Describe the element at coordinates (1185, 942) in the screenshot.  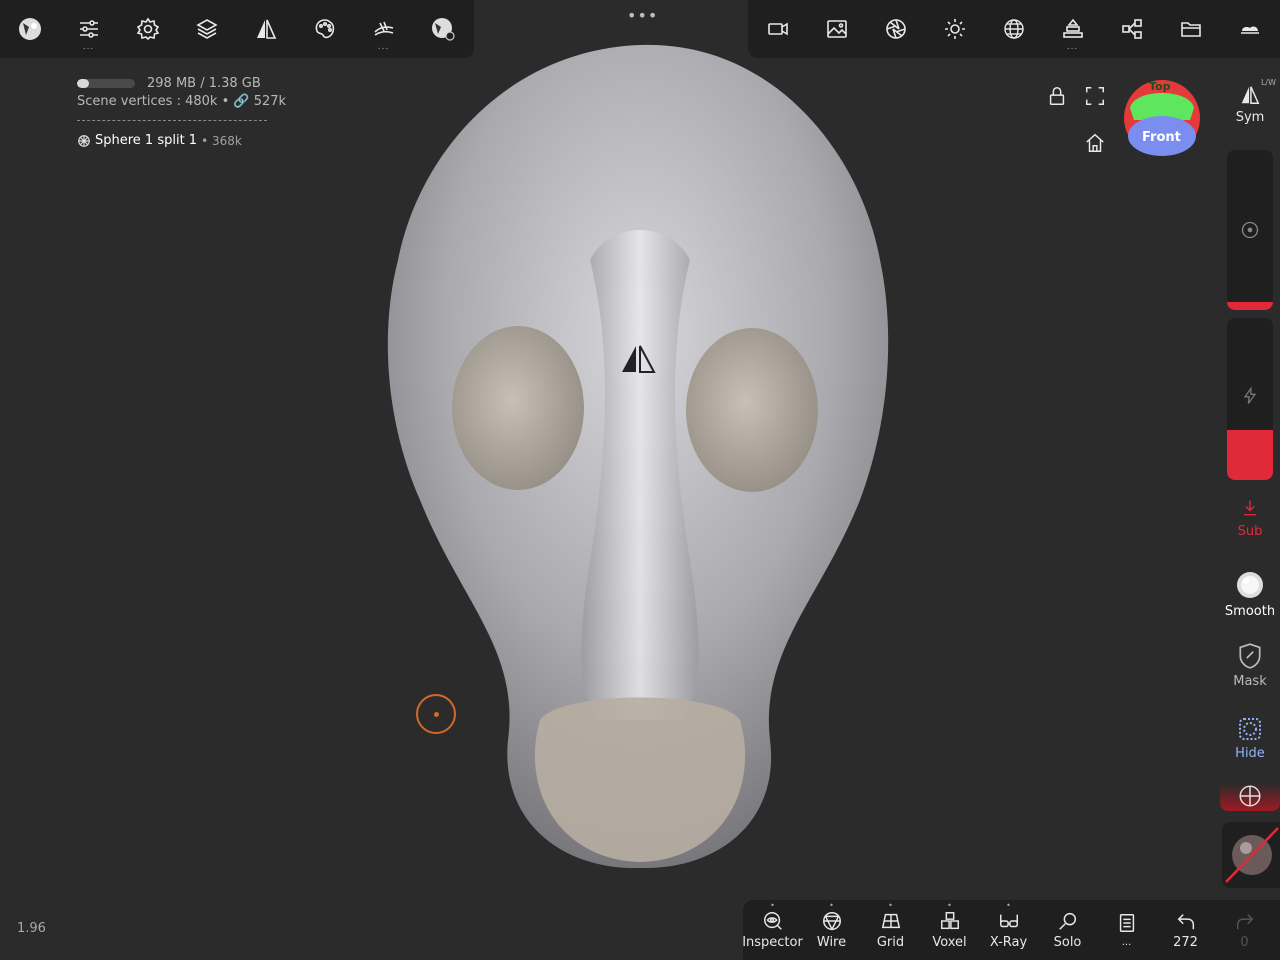
I see `undo-count: 272` at that location.